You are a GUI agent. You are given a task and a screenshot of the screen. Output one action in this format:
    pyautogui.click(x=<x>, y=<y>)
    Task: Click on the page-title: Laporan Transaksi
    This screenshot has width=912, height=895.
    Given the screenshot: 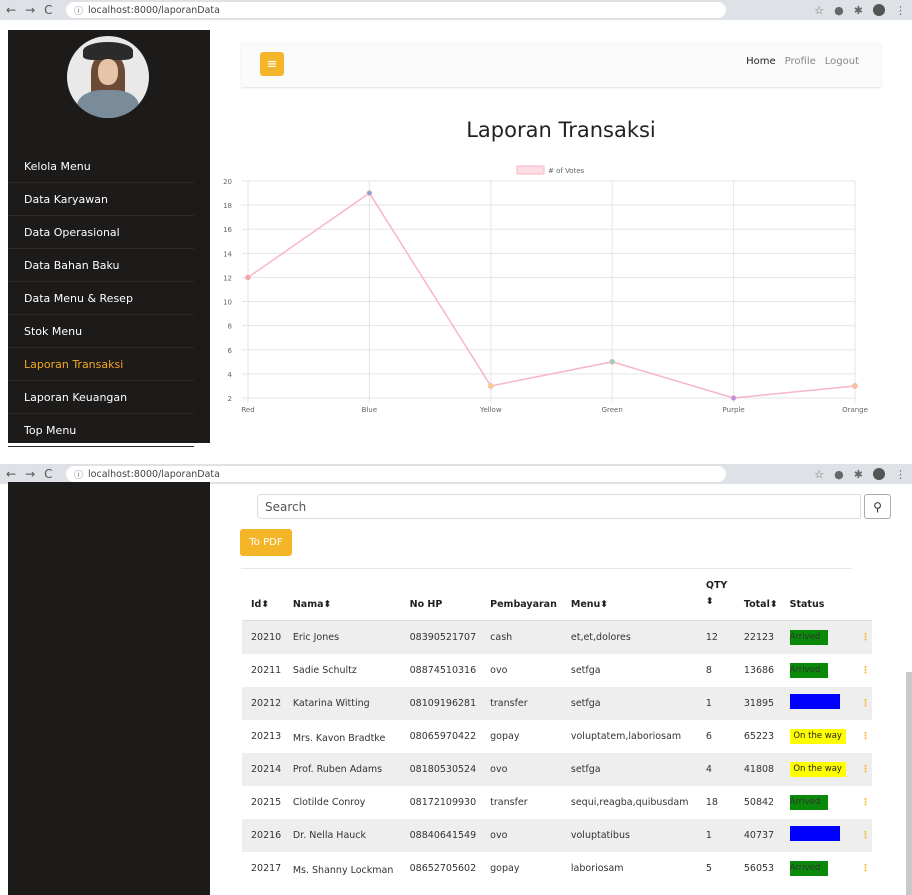 What is the action you would take?
    pyautogui.click(x=561, y=130)
    